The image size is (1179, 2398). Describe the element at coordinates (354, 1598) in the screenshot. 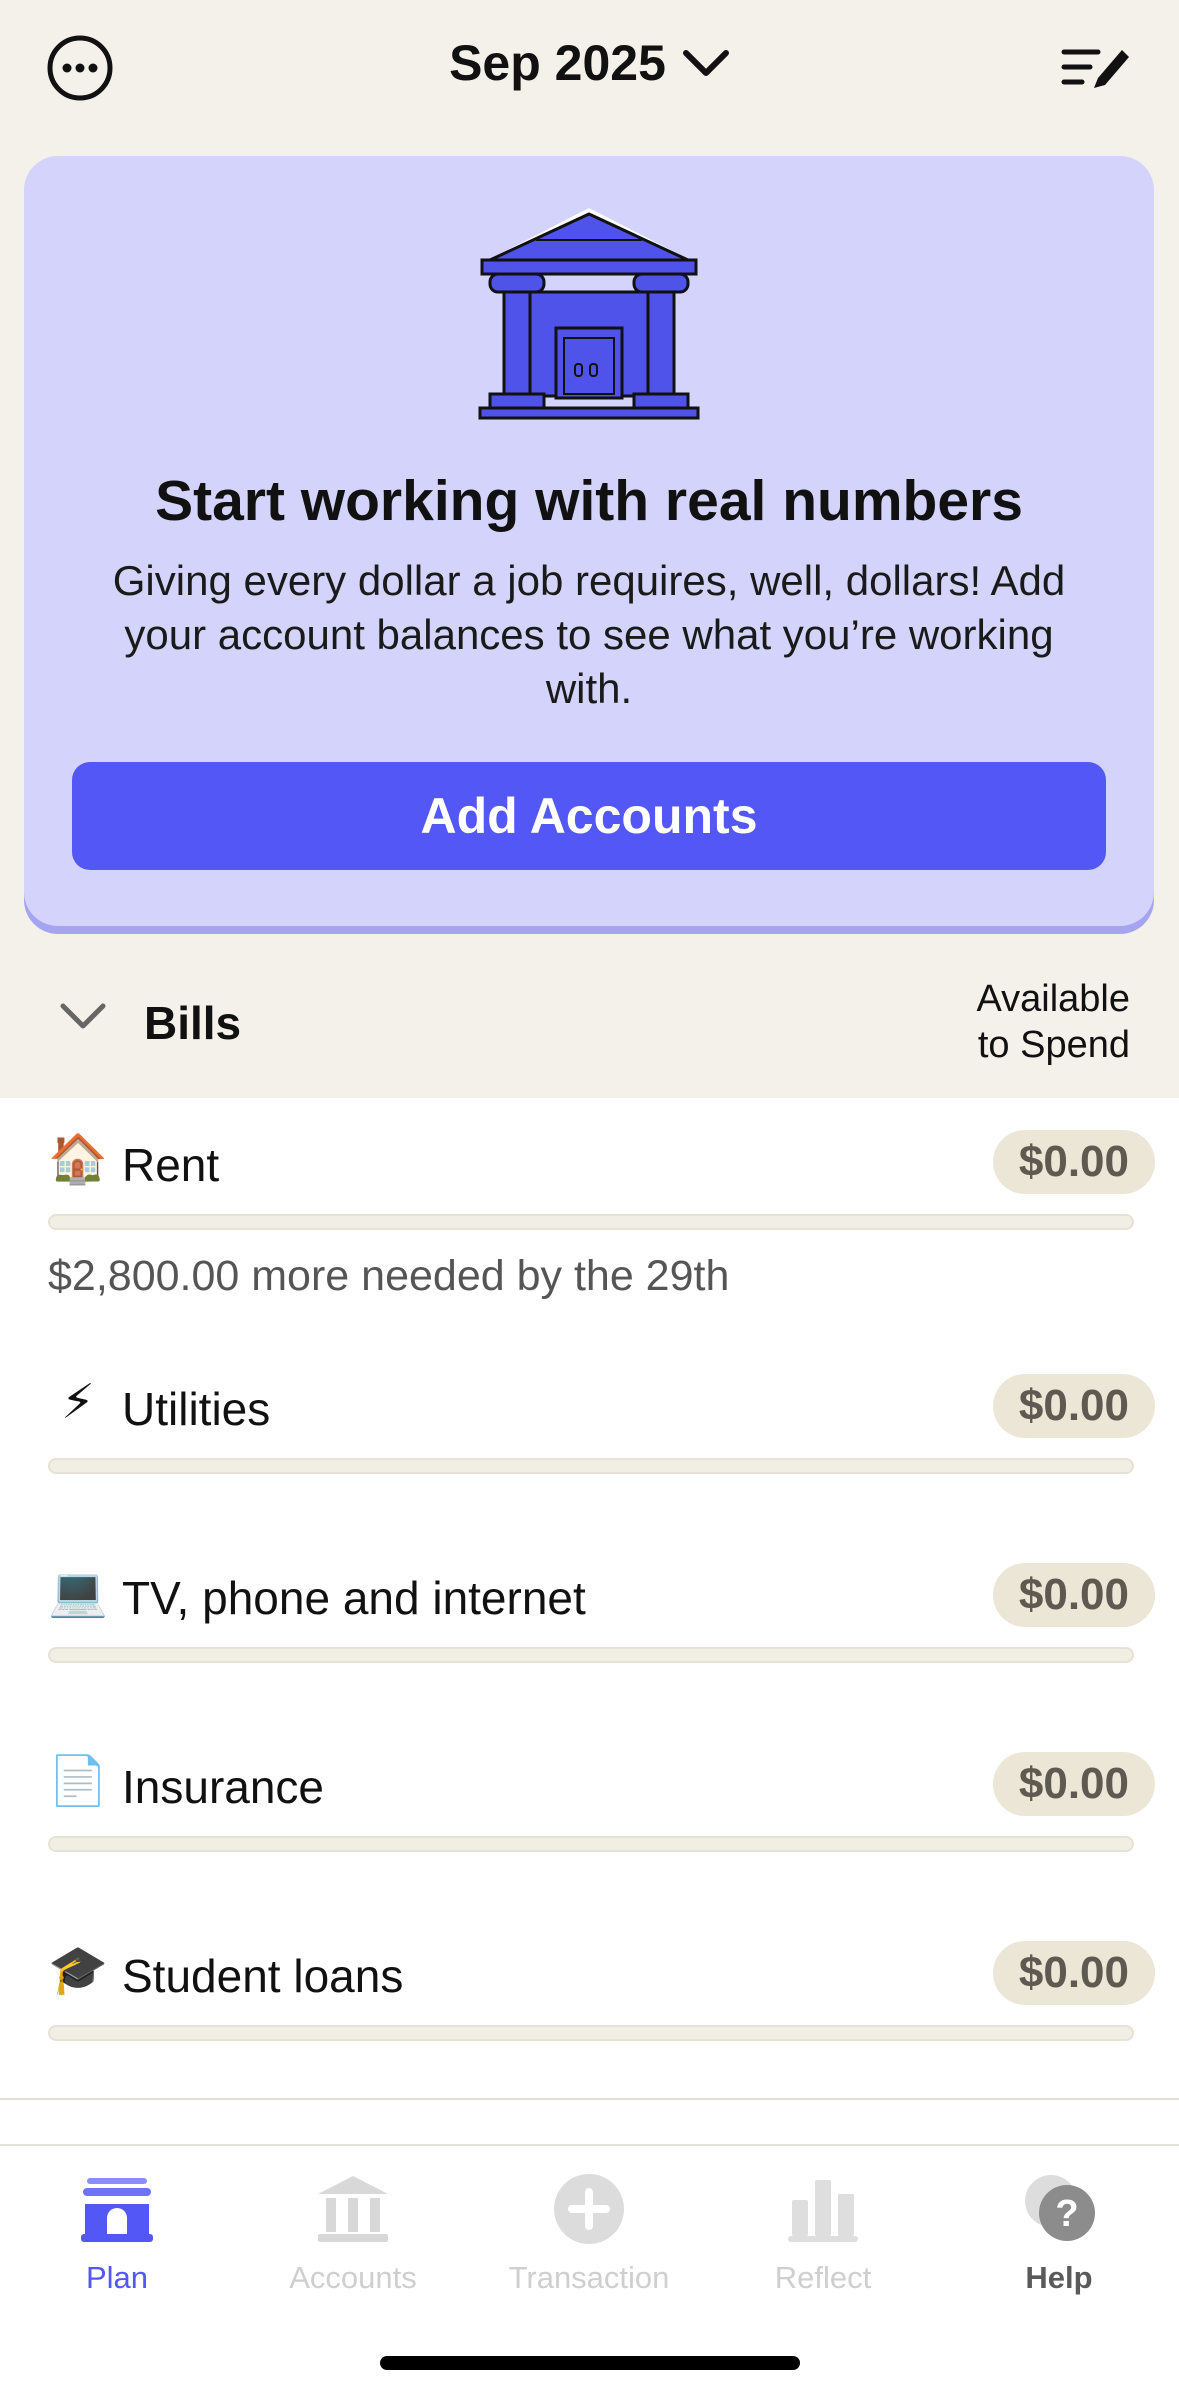

I see `category-name: TV, phone and internet` at that location.